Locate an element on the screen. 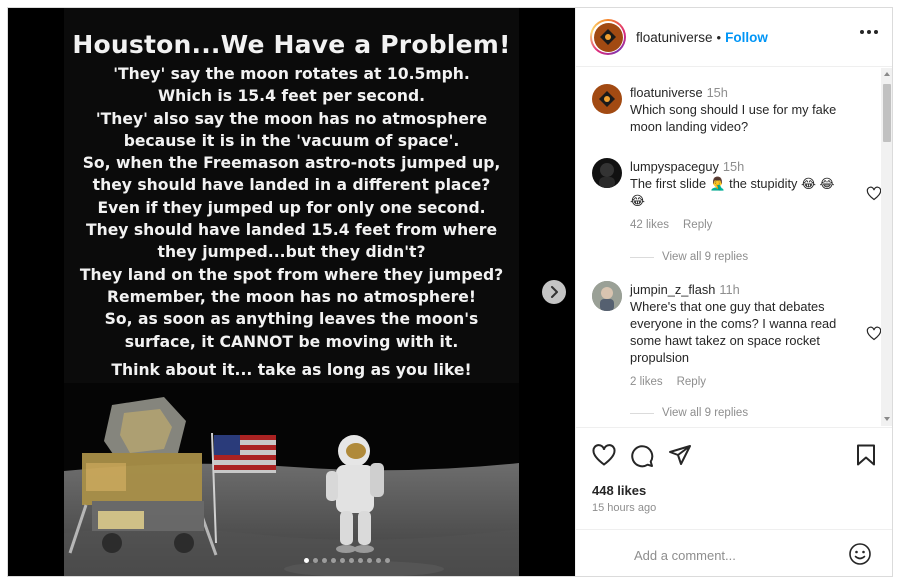  scroll-up-arrow-icon is located at coordinates (887, 74).